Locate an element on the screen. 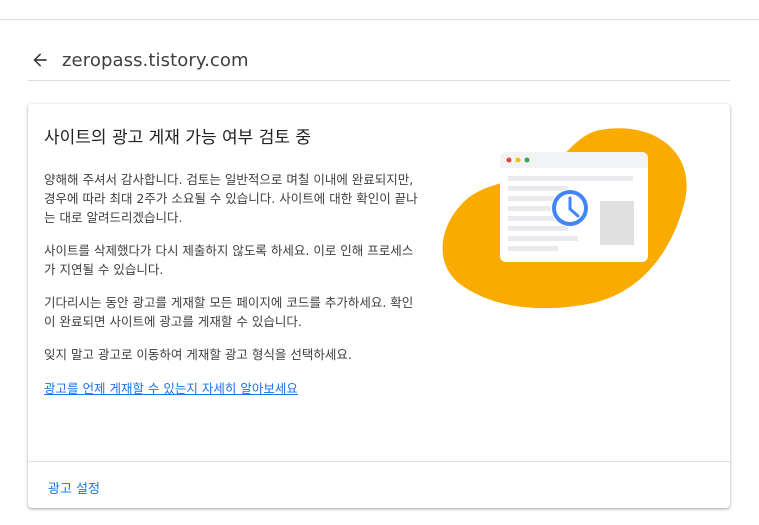 The image size is (759, 525). ad-settings-button: 광고 설정 is located at coordinates (74, 487).